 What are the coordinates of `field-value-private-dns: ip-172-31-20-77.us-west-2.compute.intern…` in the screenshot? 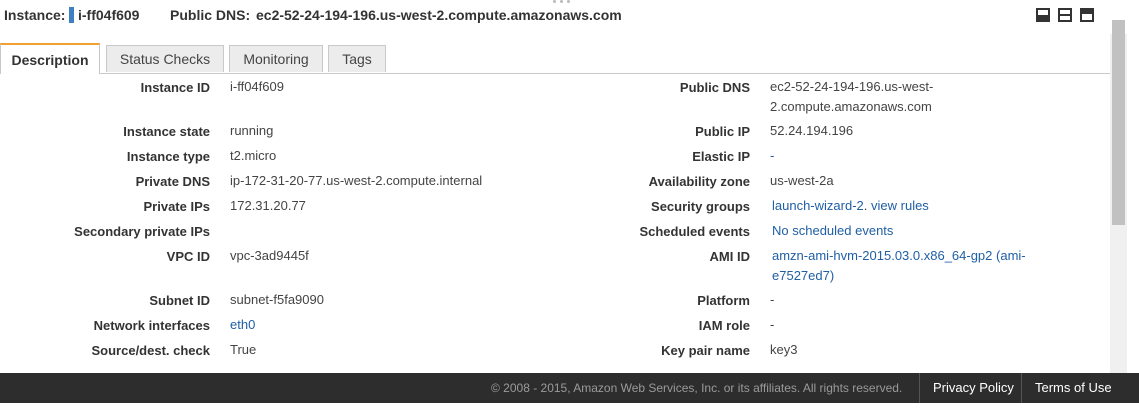 It's located at (356, 180).